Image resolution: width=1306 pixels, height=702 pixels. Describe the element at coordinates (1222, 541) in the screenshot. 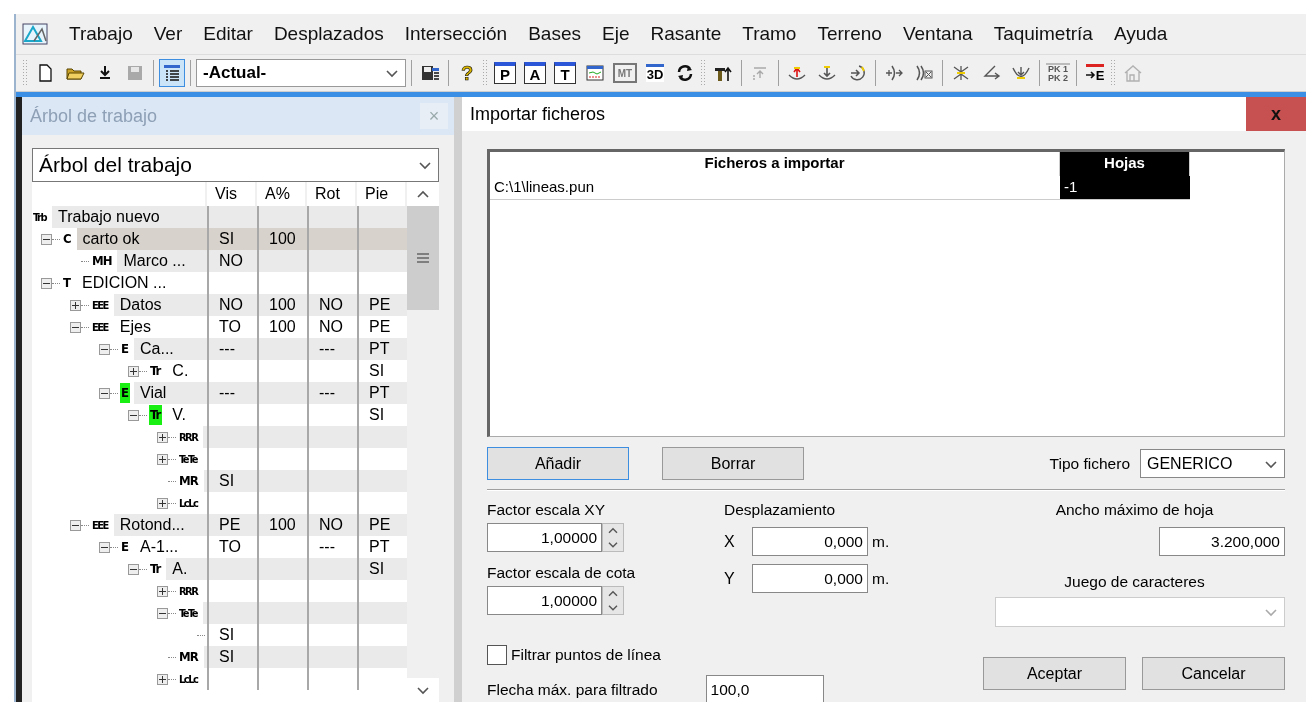

I see `width-field: 3.200,000` at that location.